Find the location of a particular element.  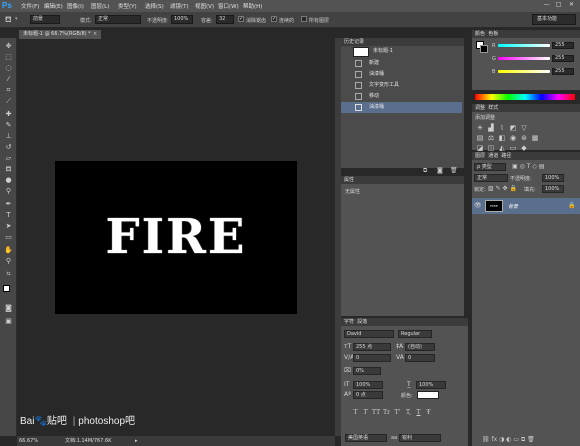

blue-value: 255 is located at coordinates (563, 71).